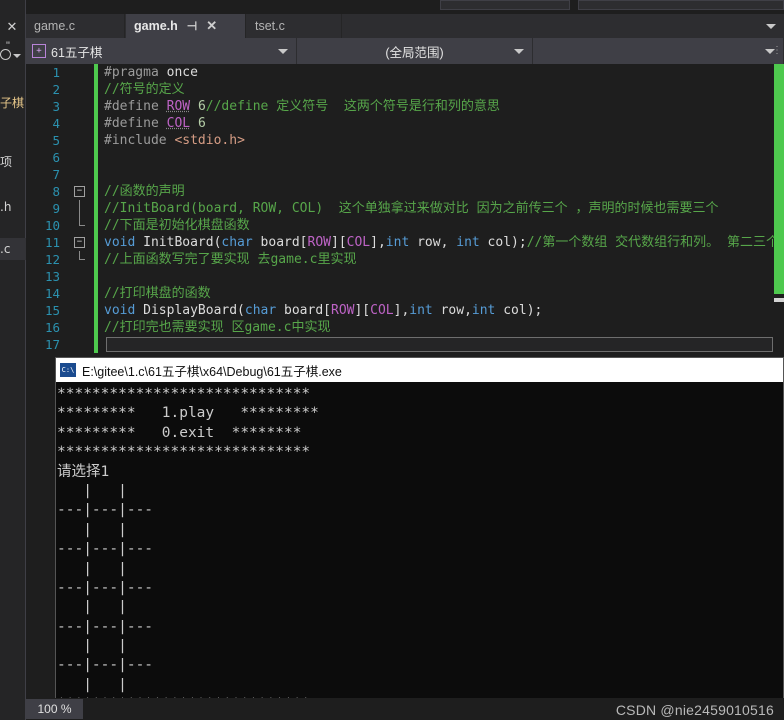  Describe the element at coordinates (188, 413) in the screenshot. I see `console-line: ********* 1.play *********` at that location.